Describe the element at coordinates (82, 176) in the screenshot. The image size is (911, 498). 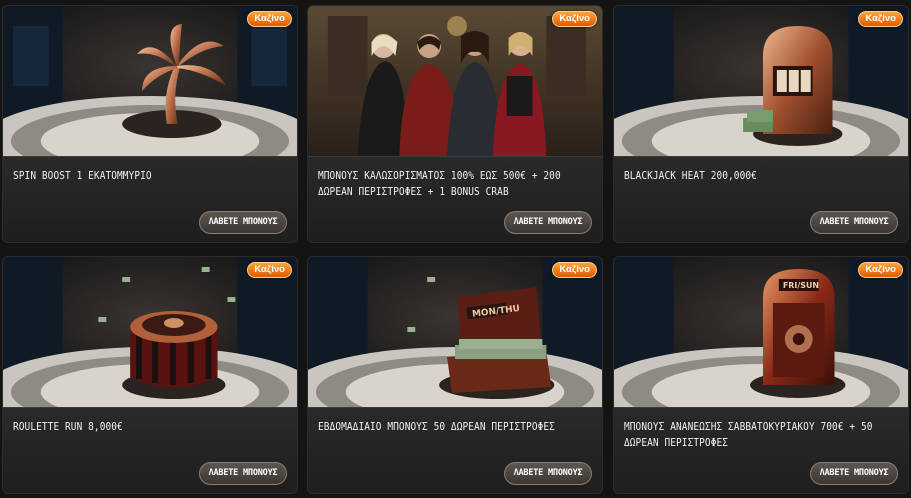
I see `promo-title: SPIN BOOST 1 ΕΚΑΤΟΜΜΥΡΙΟ` at that location.